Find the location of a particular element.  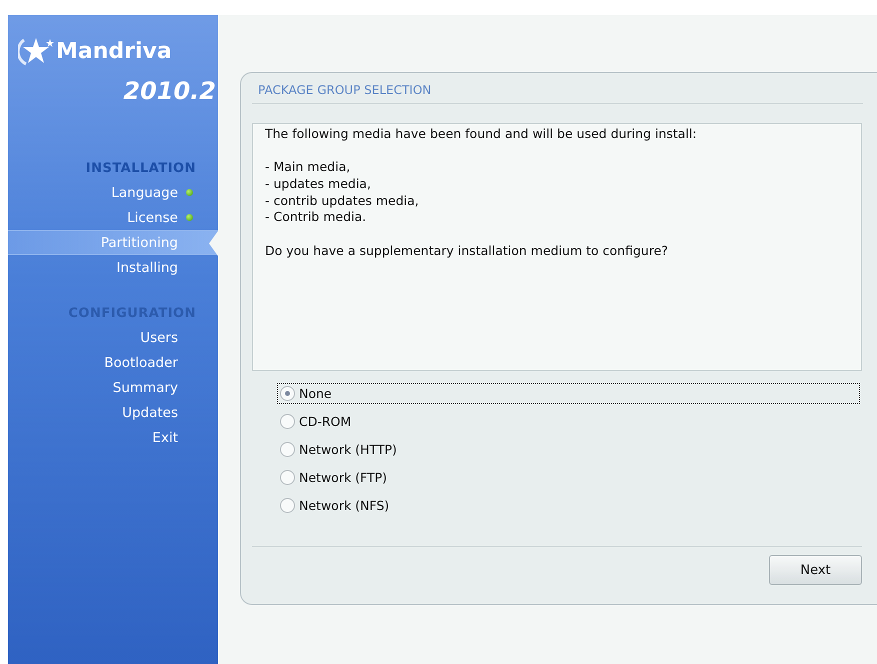

message-text: - updates media, is located at coordinates (318, 184).